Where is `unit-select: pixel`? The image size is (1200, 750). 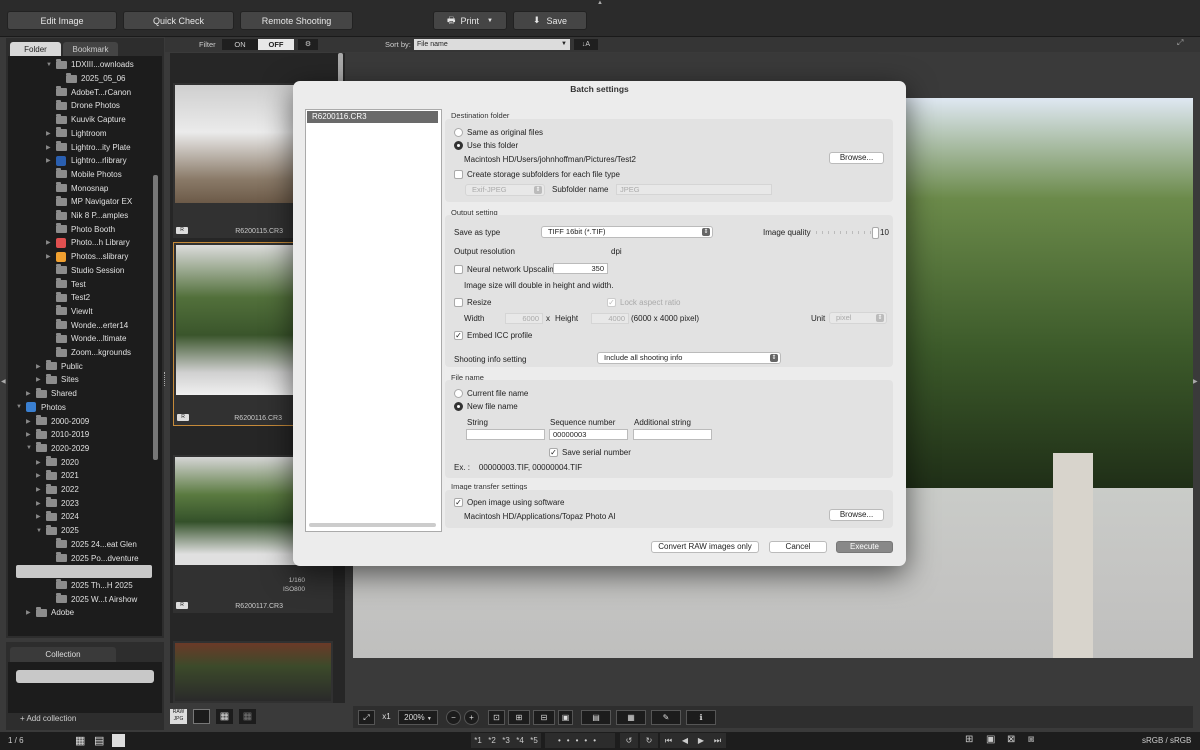 unit-select: pixel is located at coordinates (858, 318).